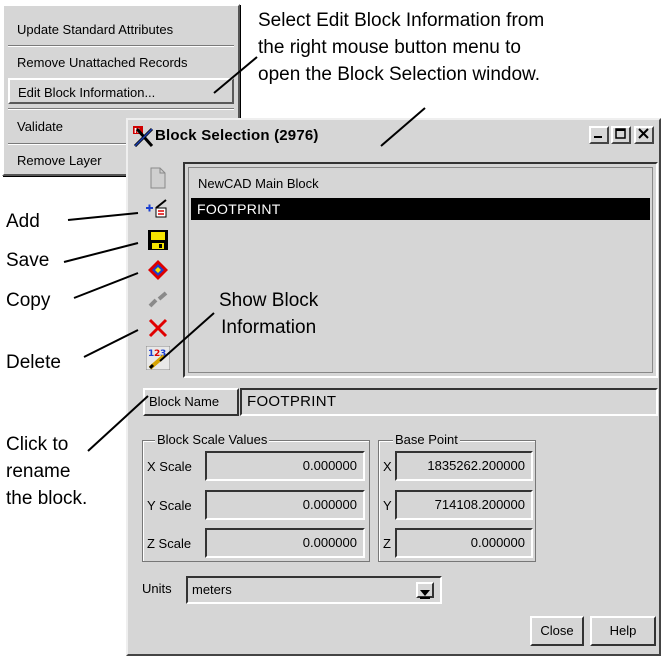 This screenshot has height=656, width=661. Describe the element at coordinates (103, 216) in the screenshot. I see `leader-line-add` at that location.